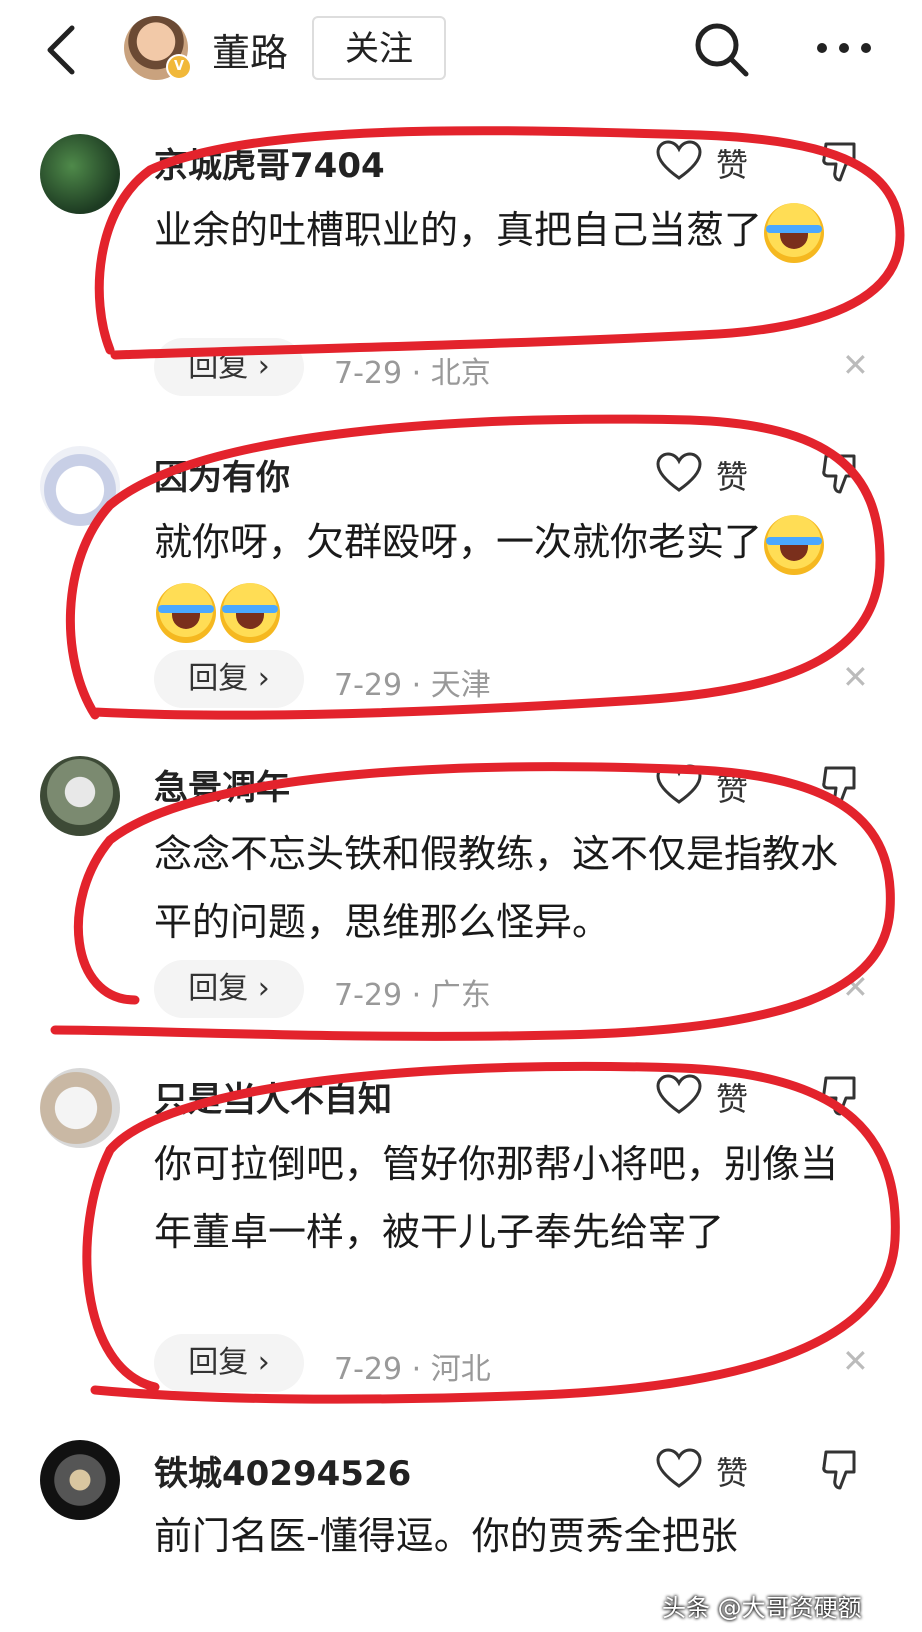  Describe the element at coordinates (273, 1096) in the screenshot. I see `commenter-name: 只是当人不自知` at that location.